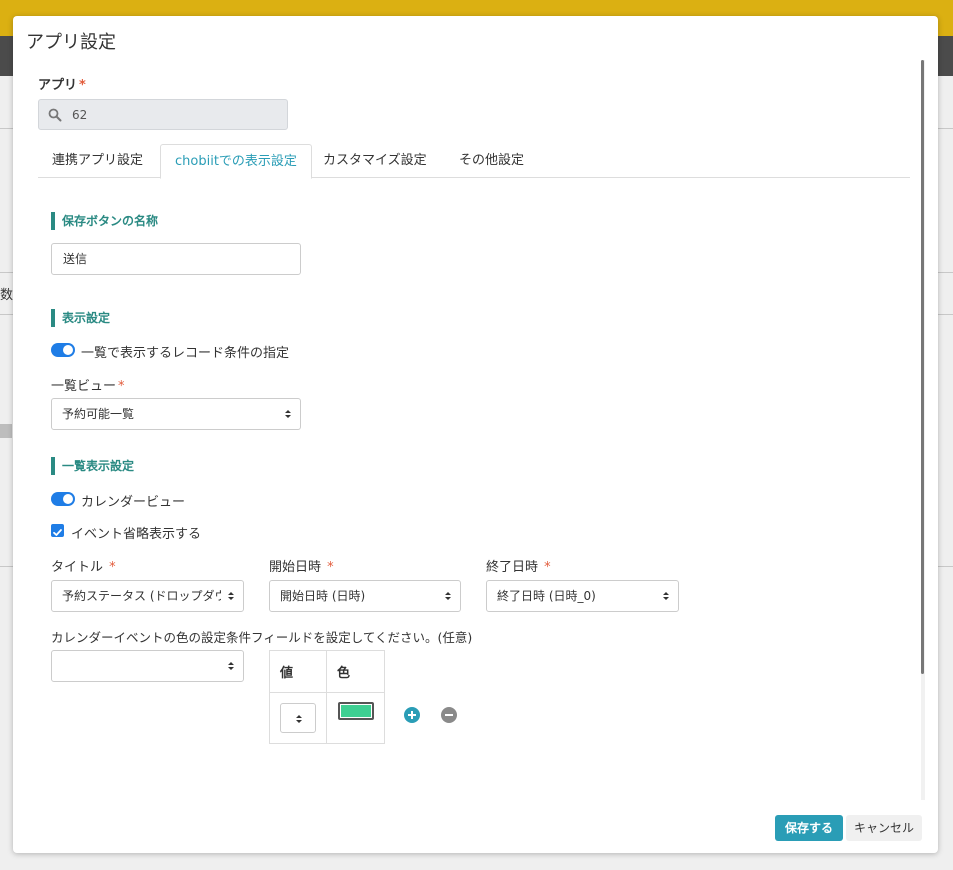 The height and width of the screenshot is (870, 953). What do you see at coordinates (55, 115) in the screenshot?
I see `search-icon` at bounding box center [55, 115].